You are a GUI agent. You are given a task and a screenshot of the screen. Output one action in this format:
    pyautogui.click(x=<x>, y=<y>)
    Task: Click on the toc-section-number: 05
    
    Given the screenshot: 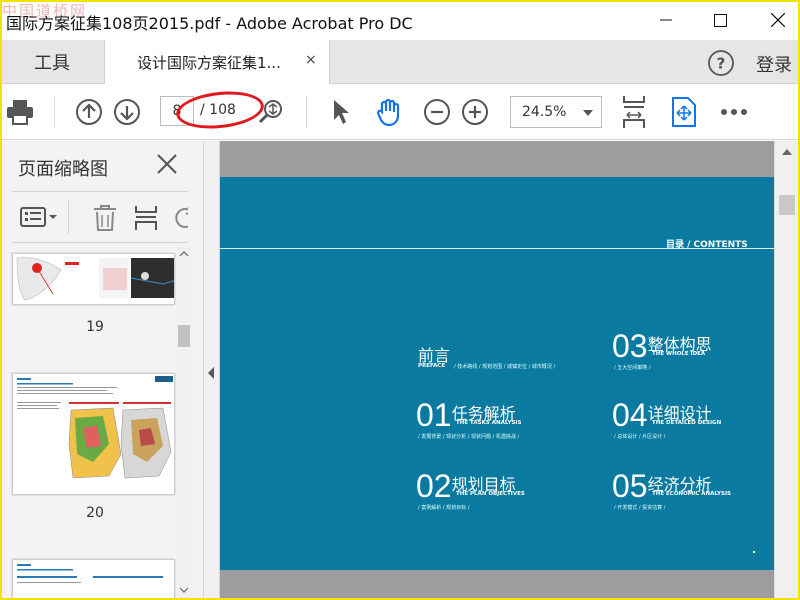 What is the action you would take?
    pyautogui.click(x=630, y=486)
    